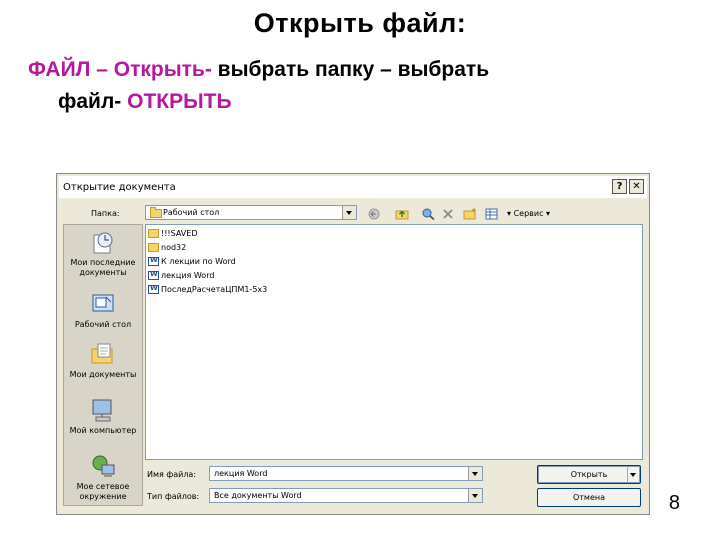  I want to click on delete-icon, so click(448, 214).